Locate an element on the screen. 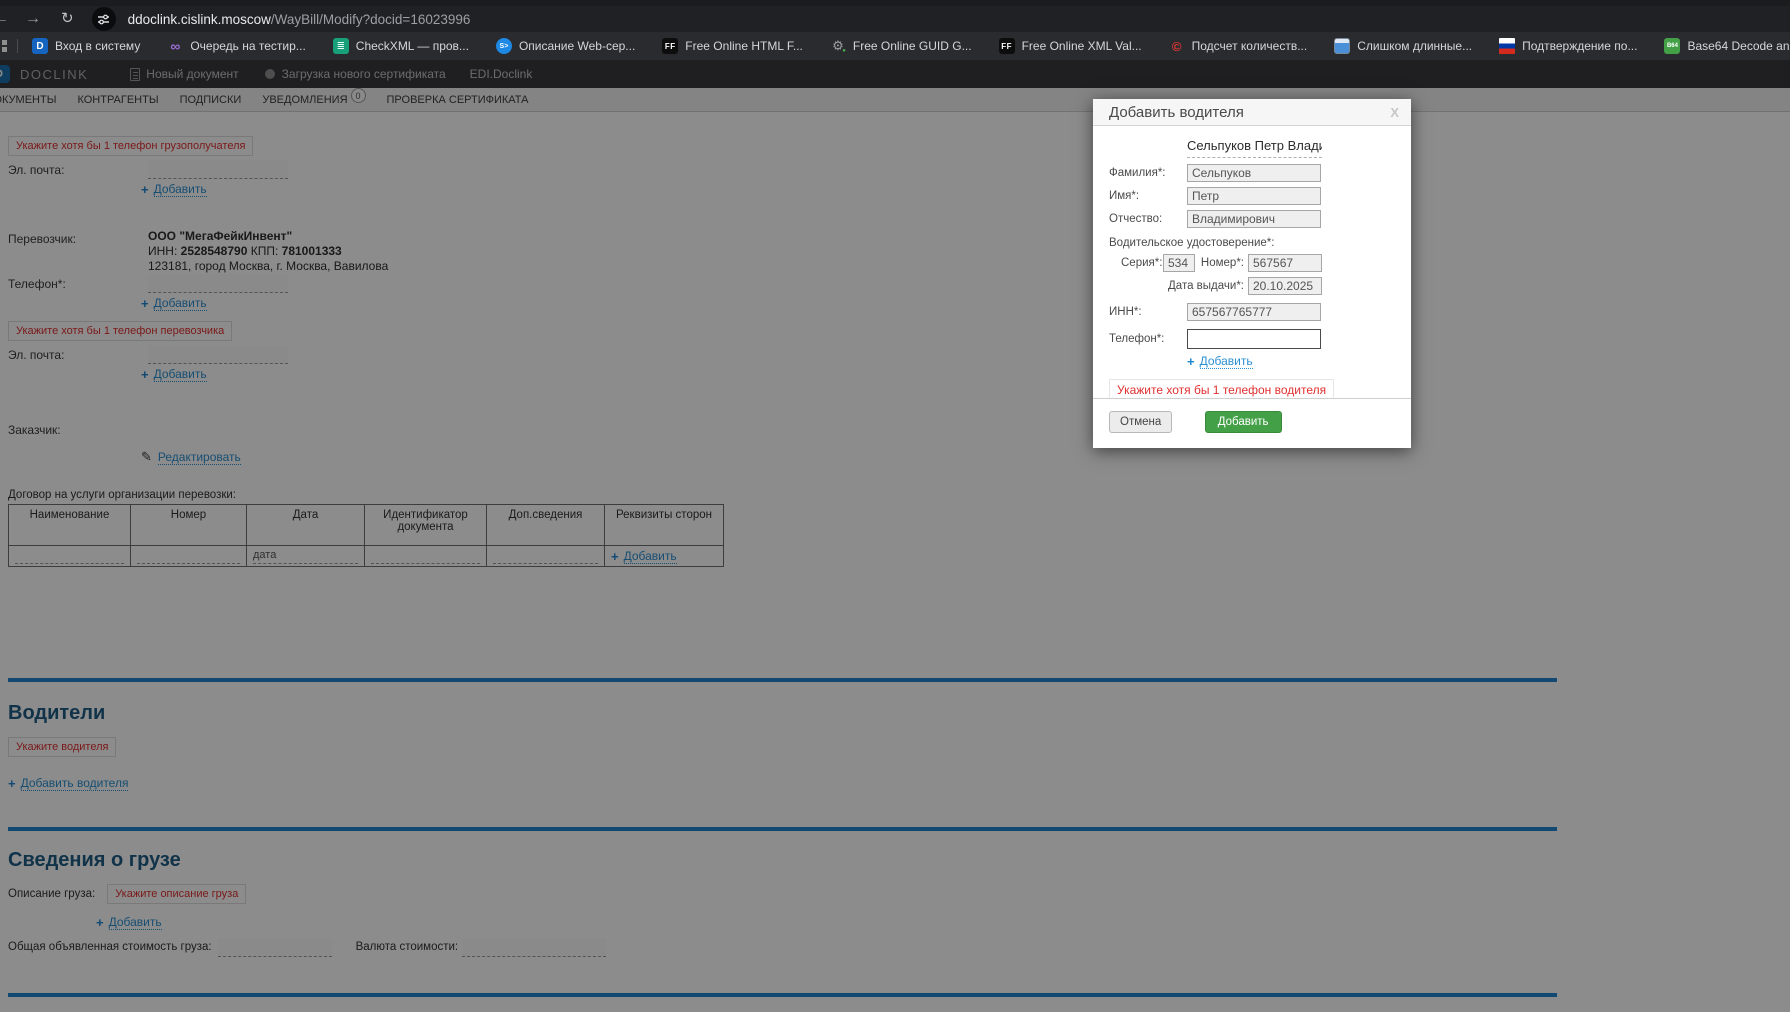 Image resolution: width=1790 pixels, height=1012 pixels. bookmark-label: Вход в систему is located at coordinates (98, 46).